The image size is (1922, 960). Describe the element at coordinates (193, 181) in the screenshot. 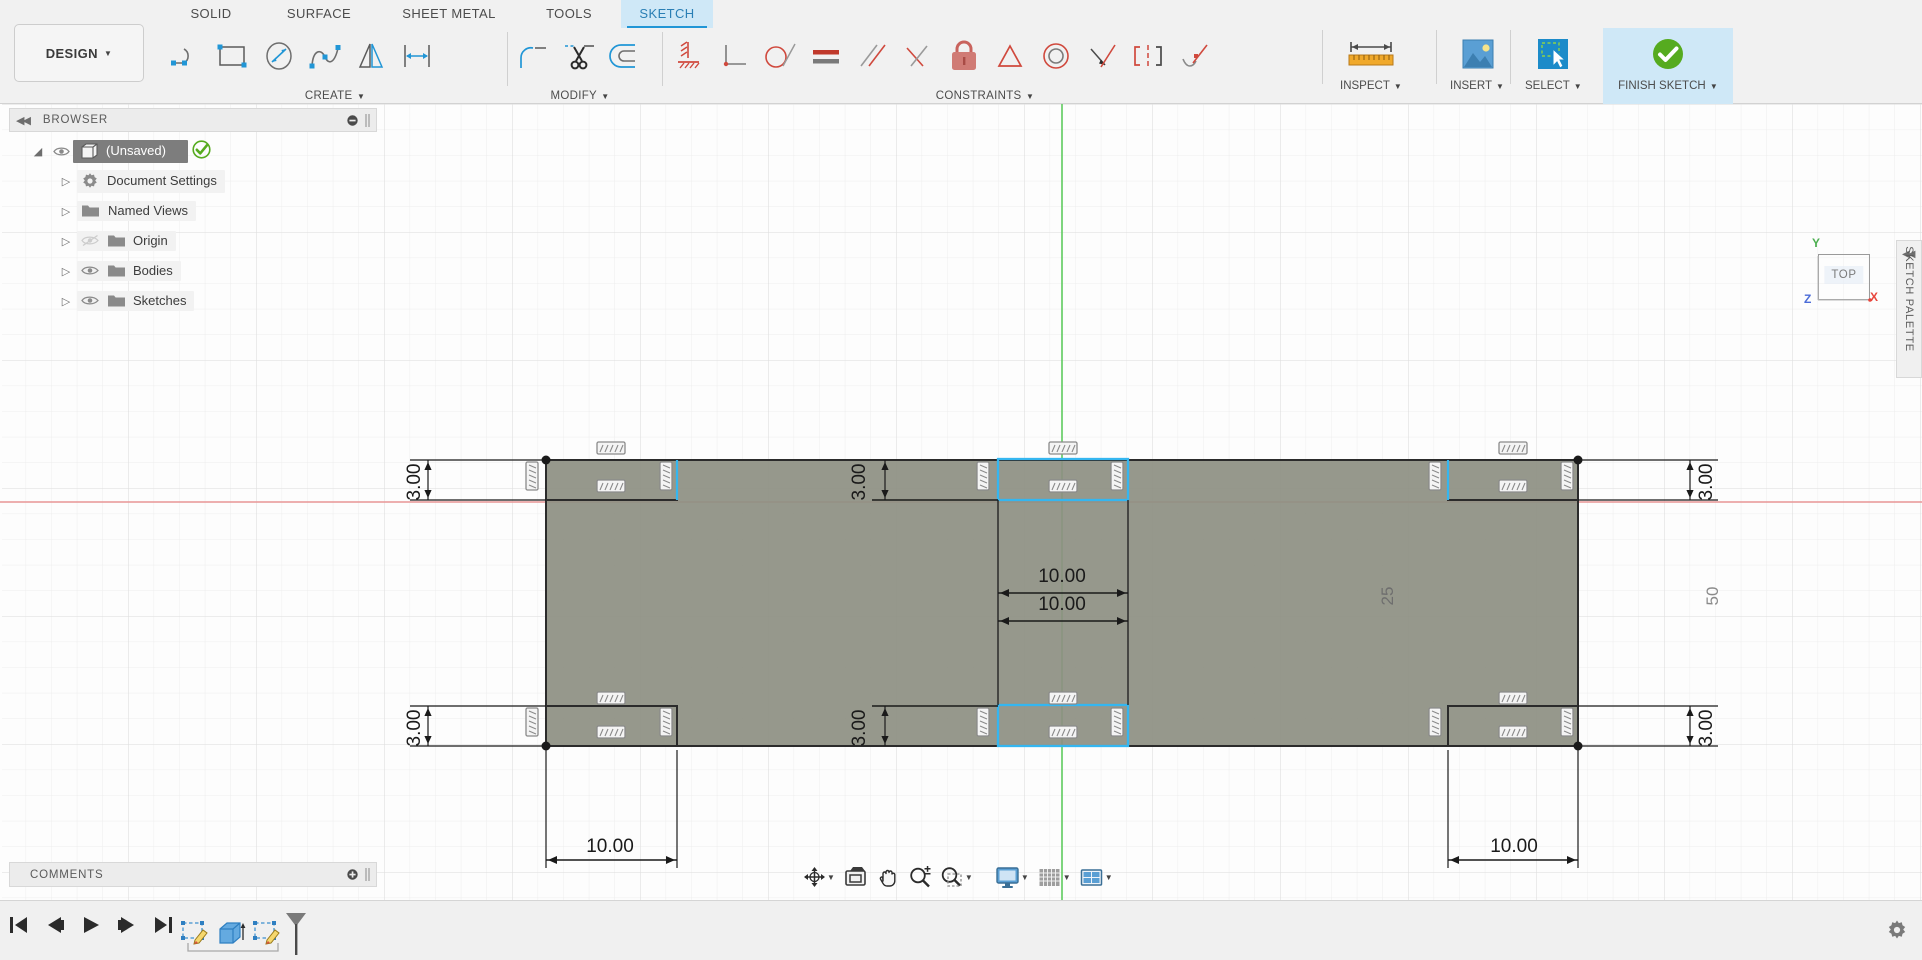

I see `tree-item-document-settings: ▷ Document Settings` at that location.